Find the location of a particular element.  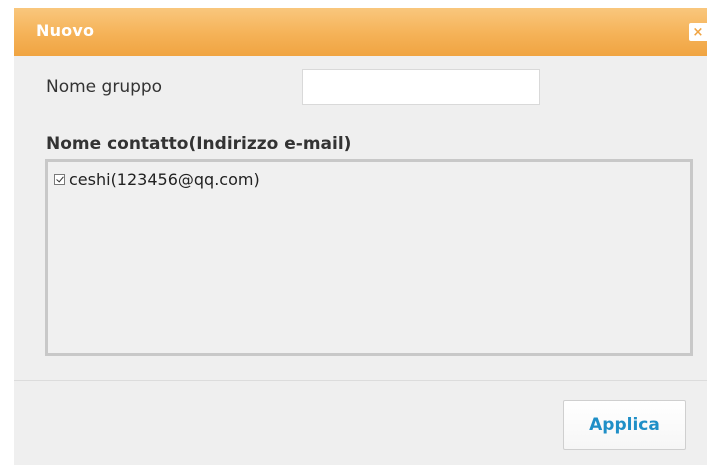

contact-list-label: Nome contatto(Indirizzo e-mail) is located at coordinates (199, 144).